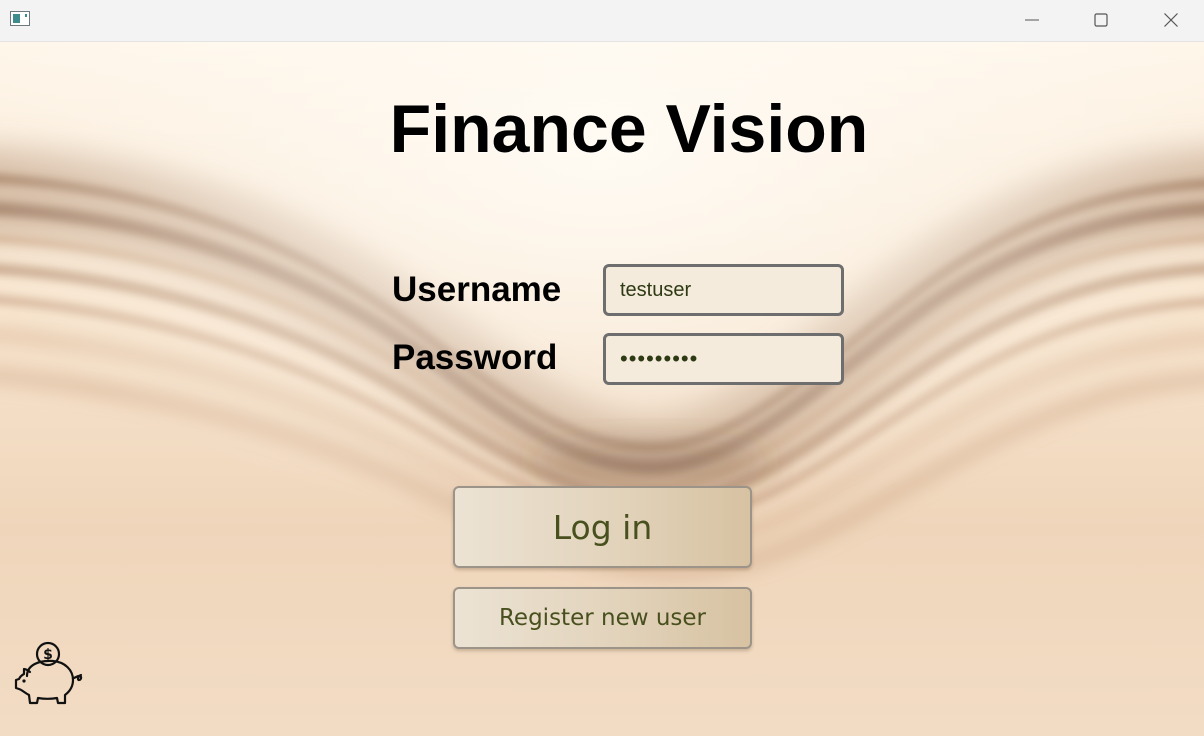  What do you see at coordinates (475, 357) in the screenshot?
I see `password-label: Password` at bounding box center [475, 357].